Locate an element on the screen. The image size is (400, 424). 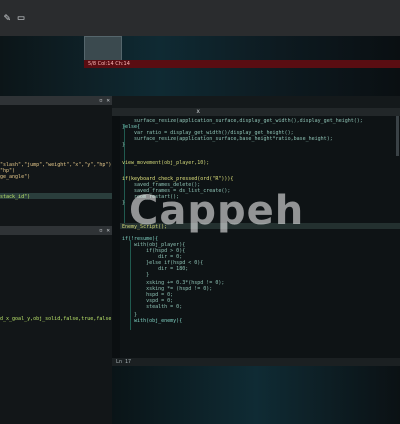
left-pane-header-2: ▫ ✕ is located at coordinates (56, 230).